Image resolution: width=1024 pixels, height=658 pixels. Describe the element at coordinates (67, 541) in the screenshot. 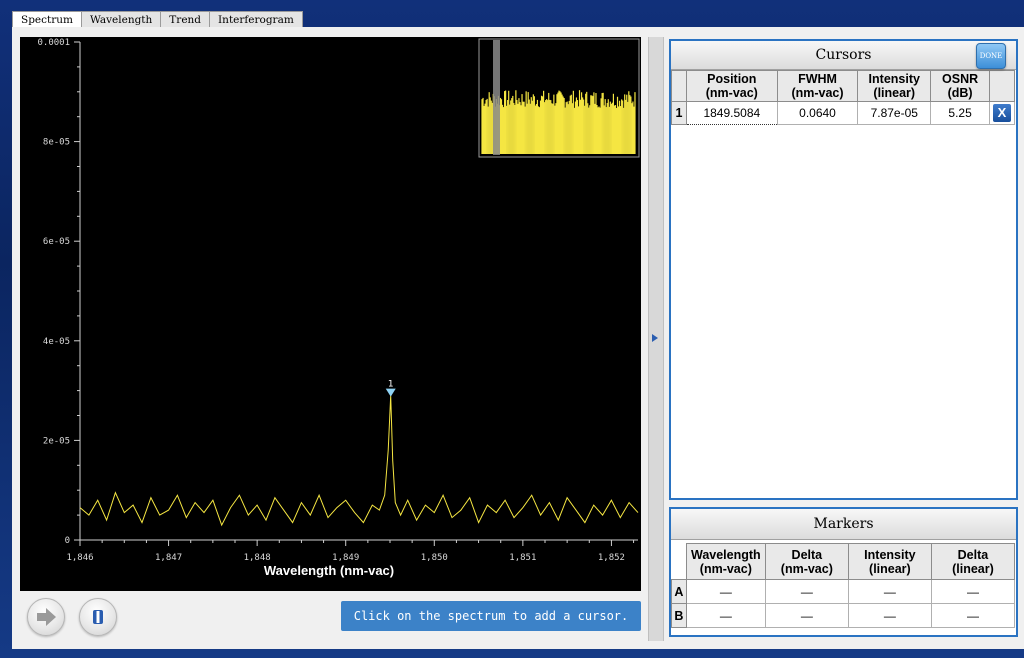

I see `y-tick-label: 0` at that location.